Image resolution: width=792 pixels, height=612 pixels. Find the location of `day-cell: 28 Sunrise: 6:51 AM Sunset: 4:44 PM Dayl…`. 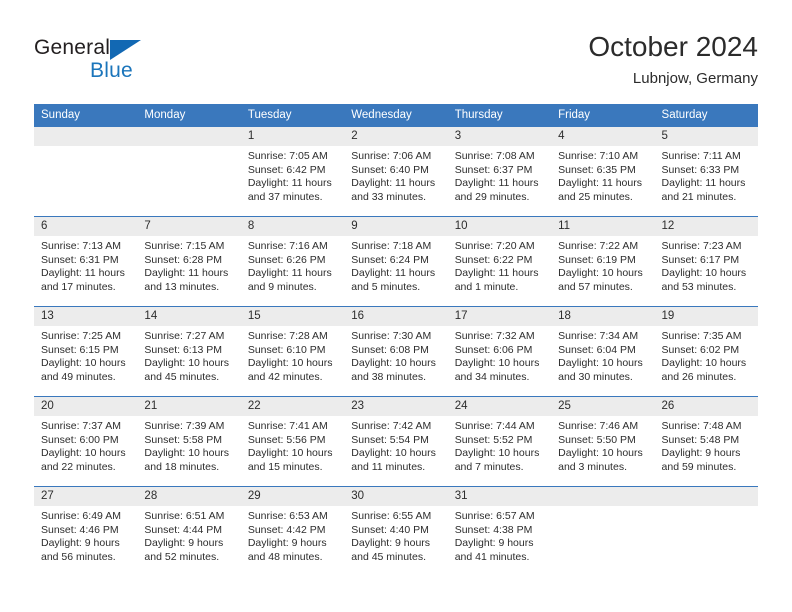

day-cell: 28 Sunrise: 6:51 AM Sunset: 4:44 PM Dayl… is located at coordinates (189, 531).